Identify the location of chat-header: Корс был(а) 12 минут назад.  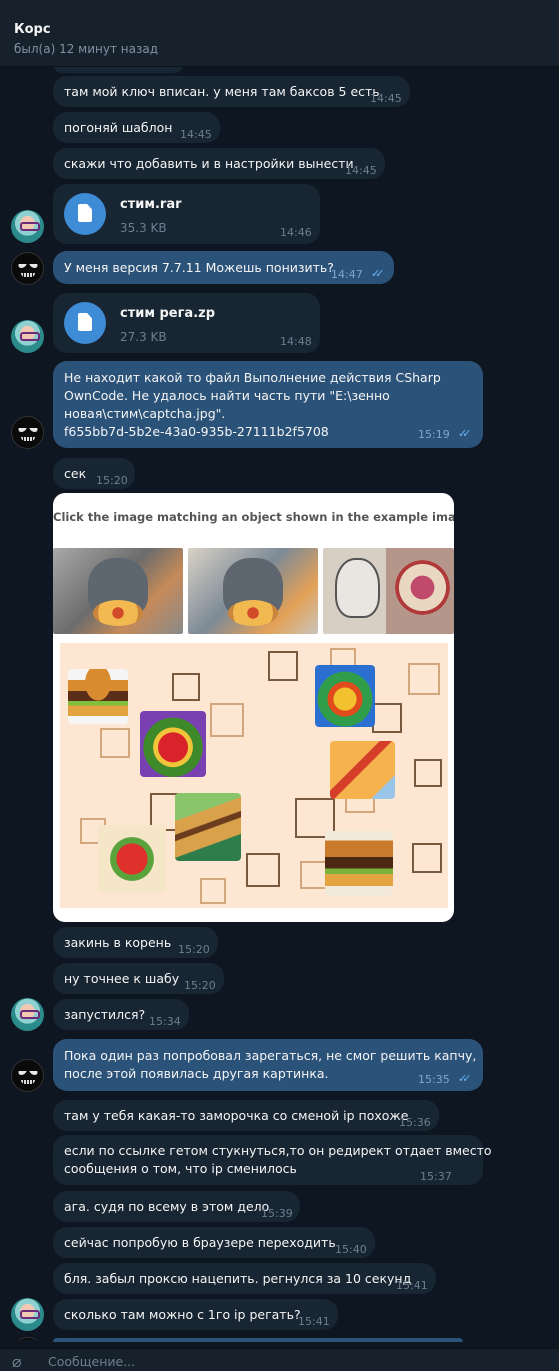
(279, 39).